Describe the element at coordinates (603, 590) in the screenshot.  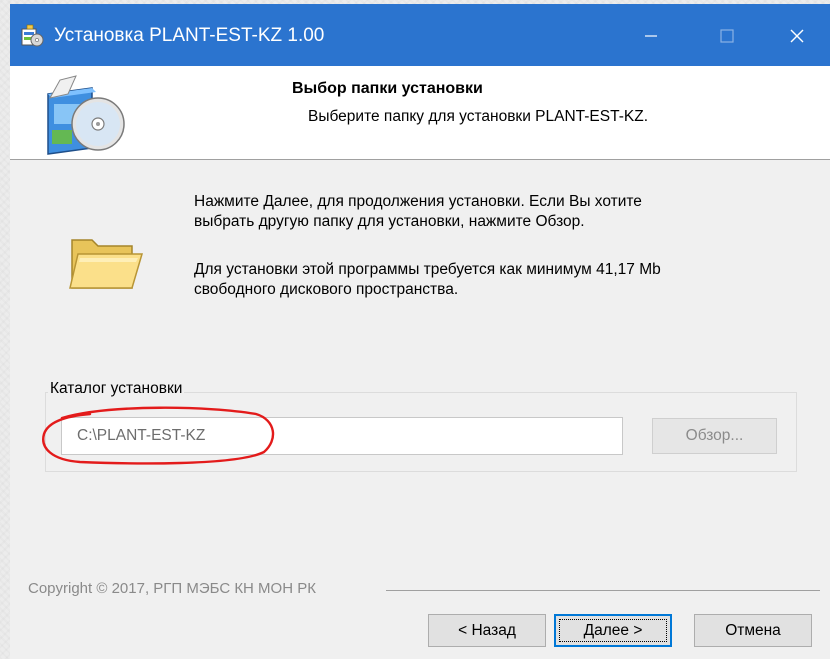
I see `footer-divider` at that location.